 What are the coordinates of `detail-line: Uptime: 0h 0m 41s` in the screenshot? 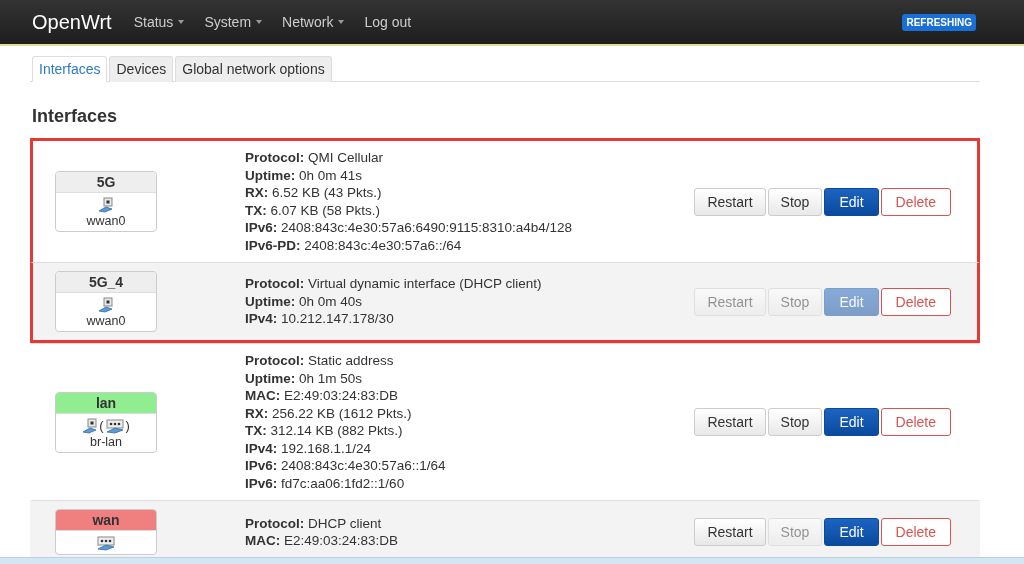 It's located at (304, 175).